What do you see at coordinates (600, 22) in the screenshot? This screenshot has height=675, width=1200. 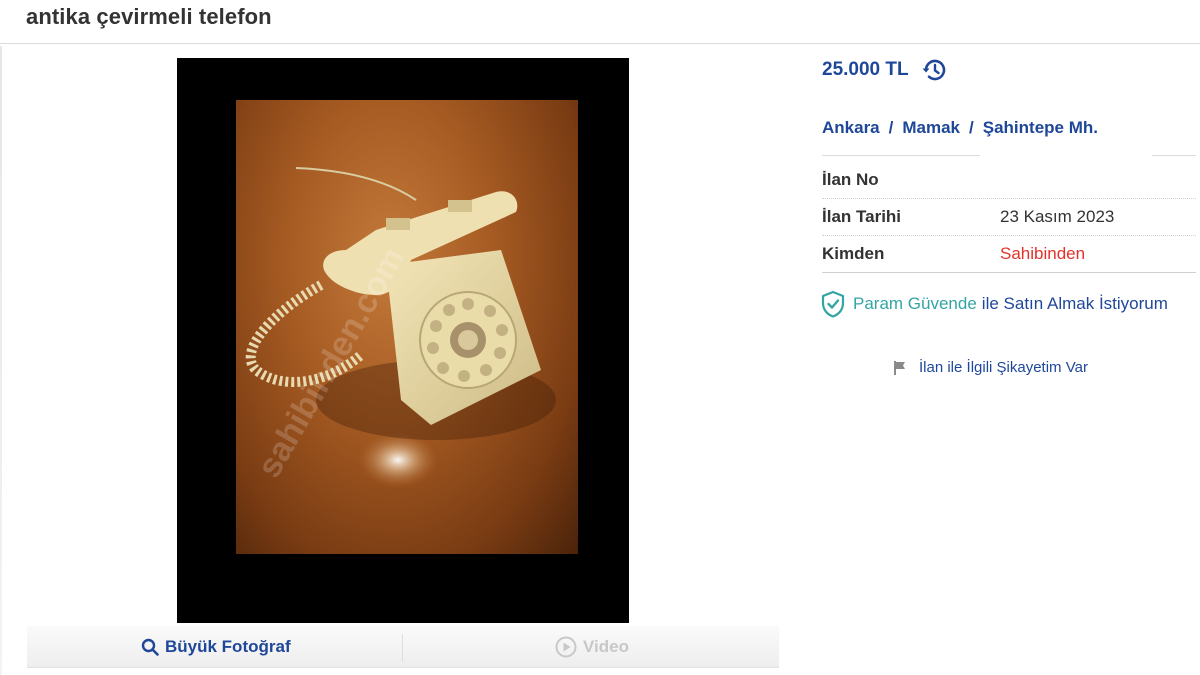 I see `title-bar: antika çevirmeli telefon` at bounding box center [600, 22].